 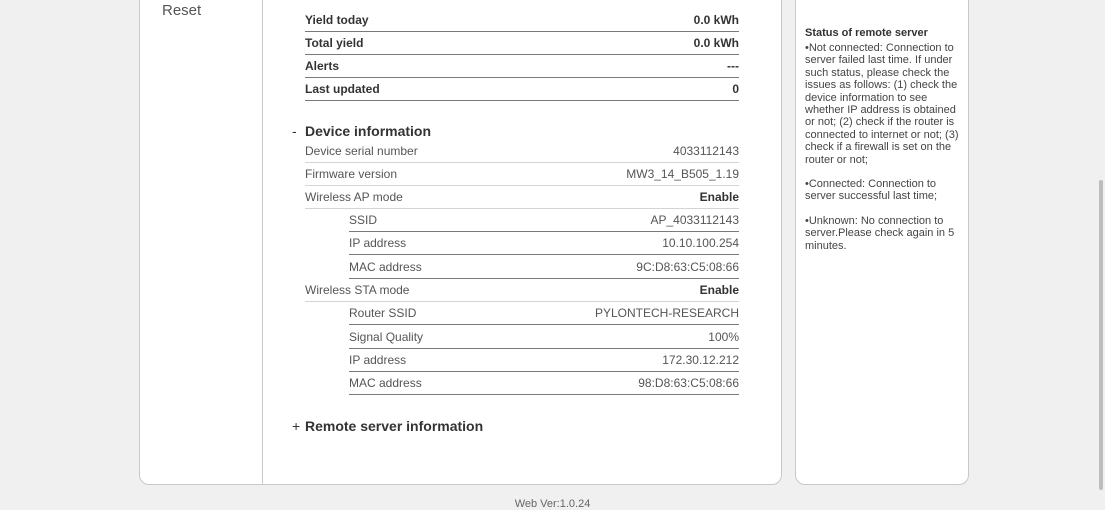 What do you see at coordinates (363, 220) in the screenshot?
I see `ap-ssid-label: SSID` at bounding box center [363, 220].